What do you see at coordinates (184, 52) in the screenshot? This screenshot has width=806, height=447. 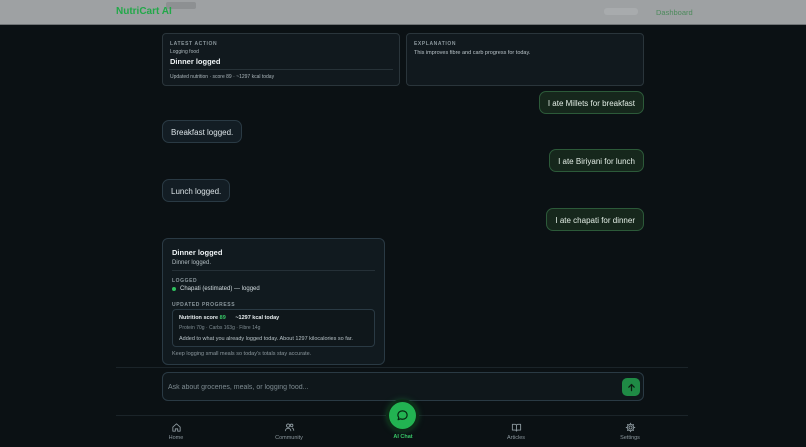 I see `latest-action-subtitle: Logging food` at bounding box center [184, 52].